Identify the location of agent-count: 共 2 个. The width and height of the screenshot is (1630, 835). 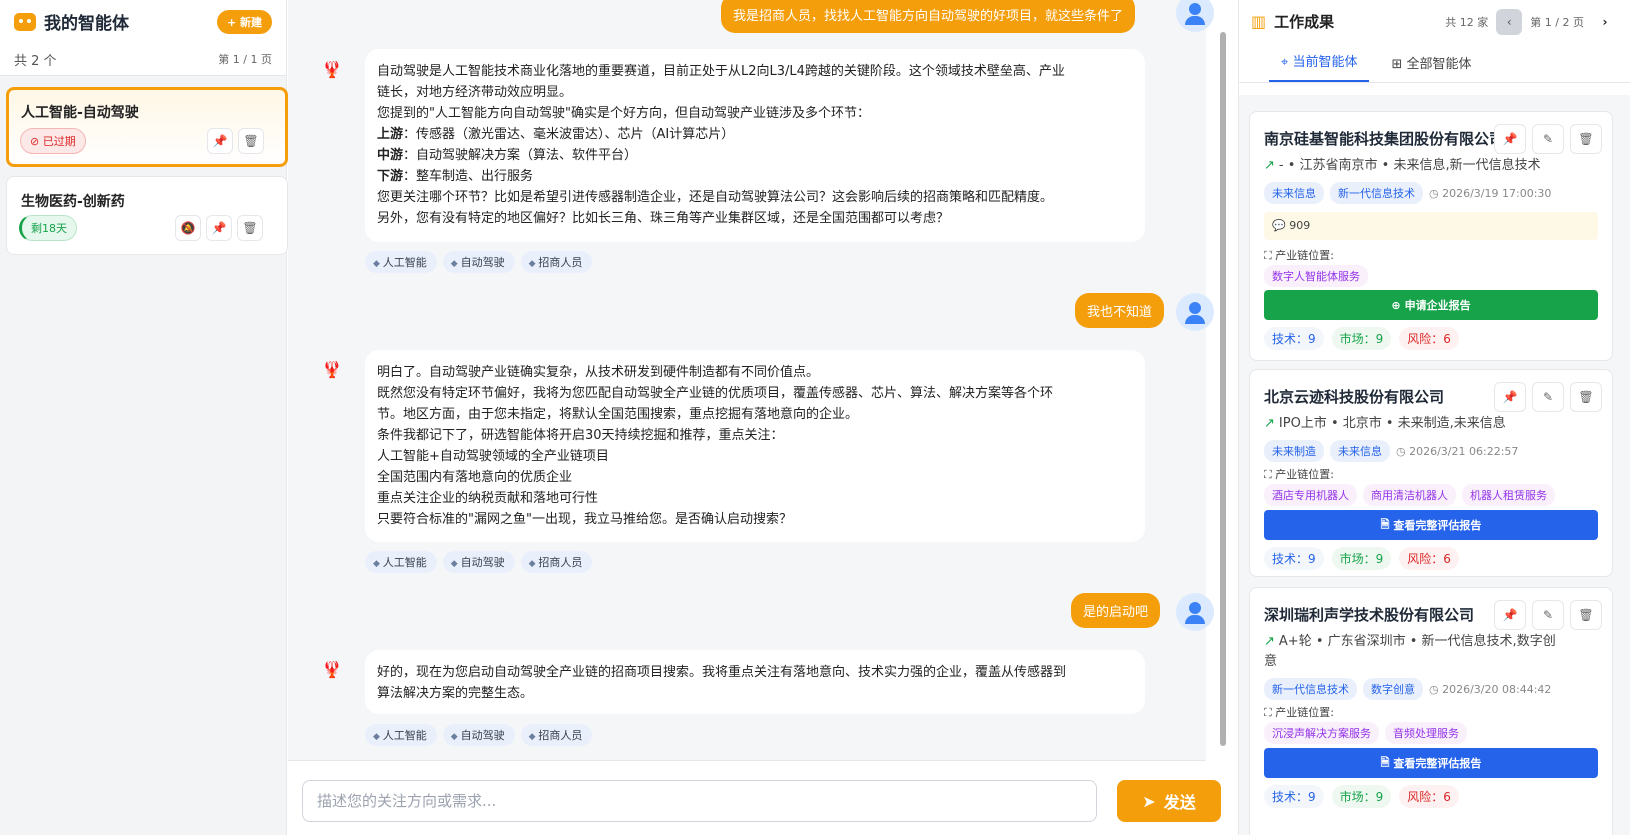
(35, 61).